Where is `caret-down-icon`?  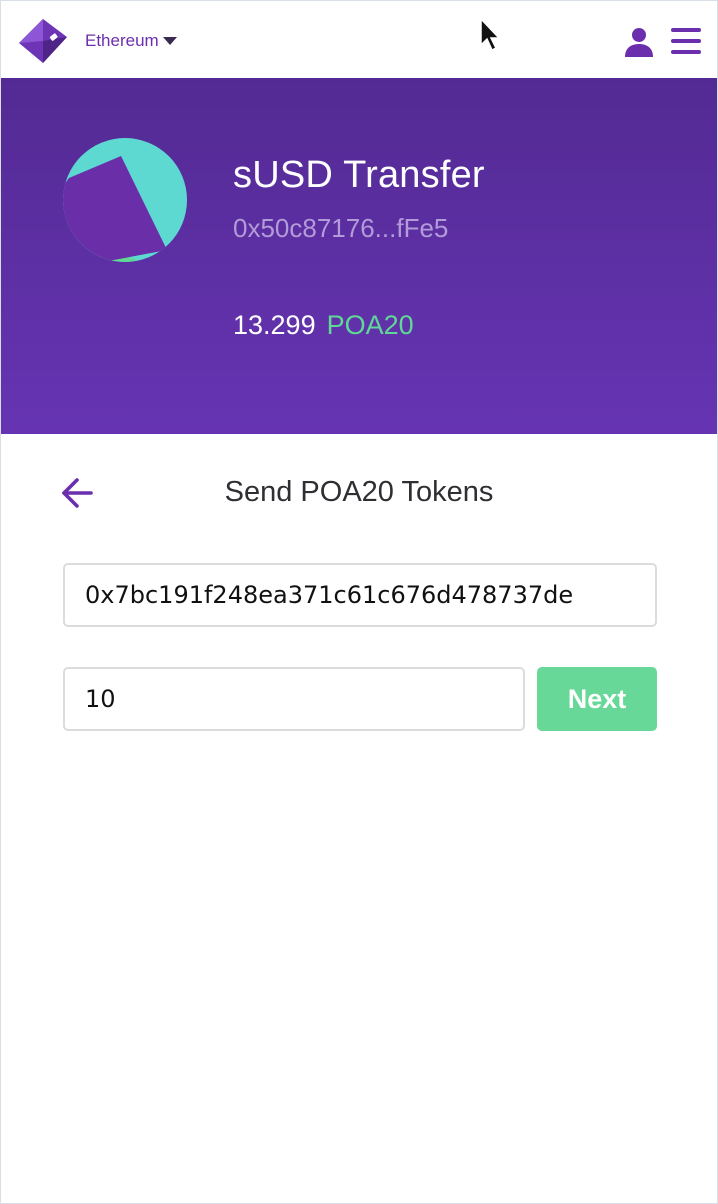
caret-down-icon is located at coordinates (169, 41).